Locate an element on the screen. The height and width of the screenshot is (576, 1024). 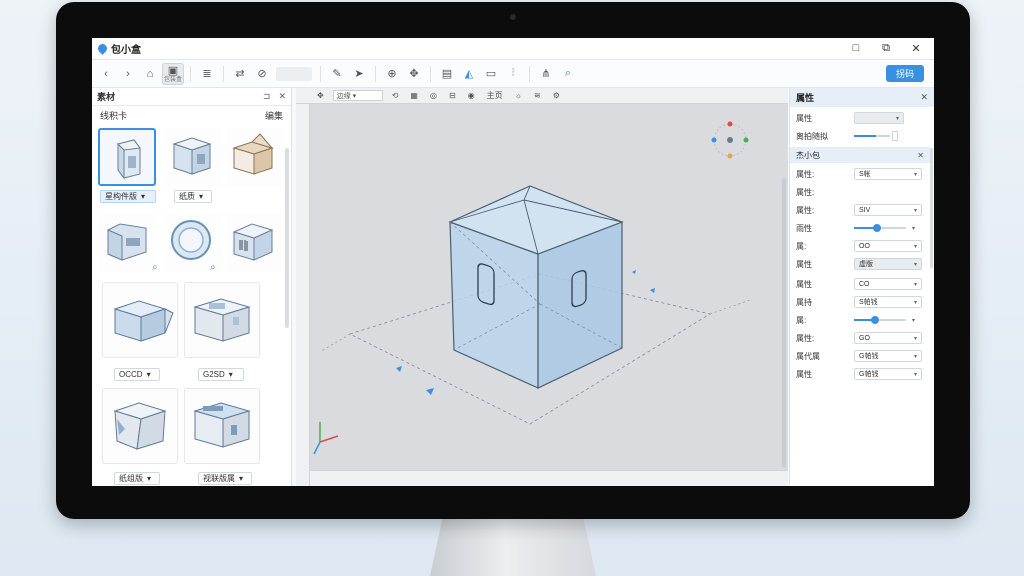
stack-icon: ≣ is located at coordinates (207, 74).